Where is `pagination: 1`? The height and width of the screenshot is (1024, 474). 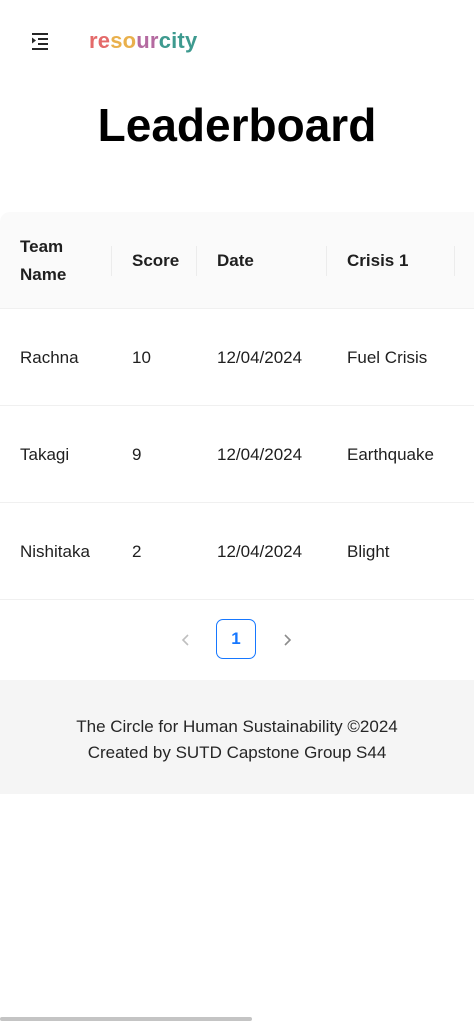
pagination: 1 is located at coordinates (237, 640).